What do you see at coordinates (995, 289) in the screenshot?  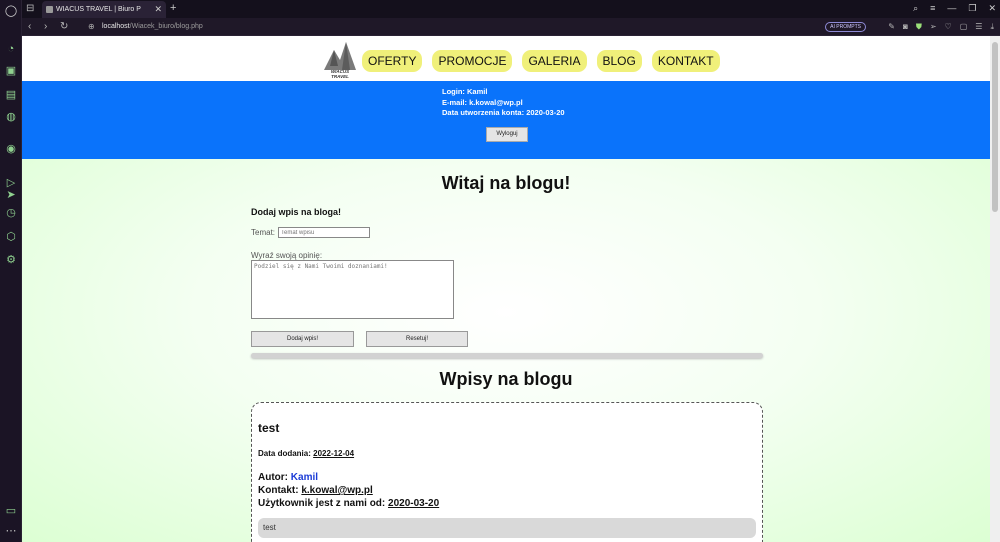 I see `page-scrollbar` at bounding box center [995, 289].